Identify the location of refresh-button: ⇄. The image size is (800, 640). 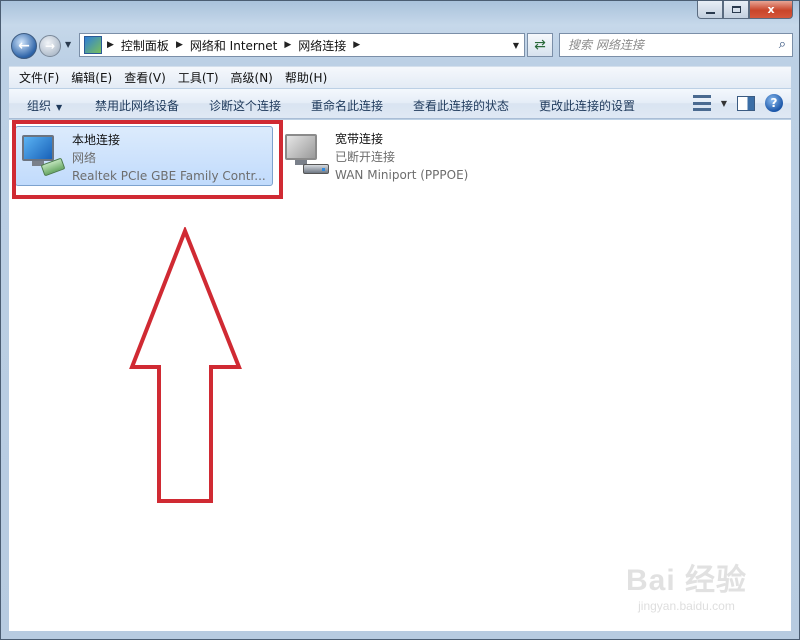
(540, 45).